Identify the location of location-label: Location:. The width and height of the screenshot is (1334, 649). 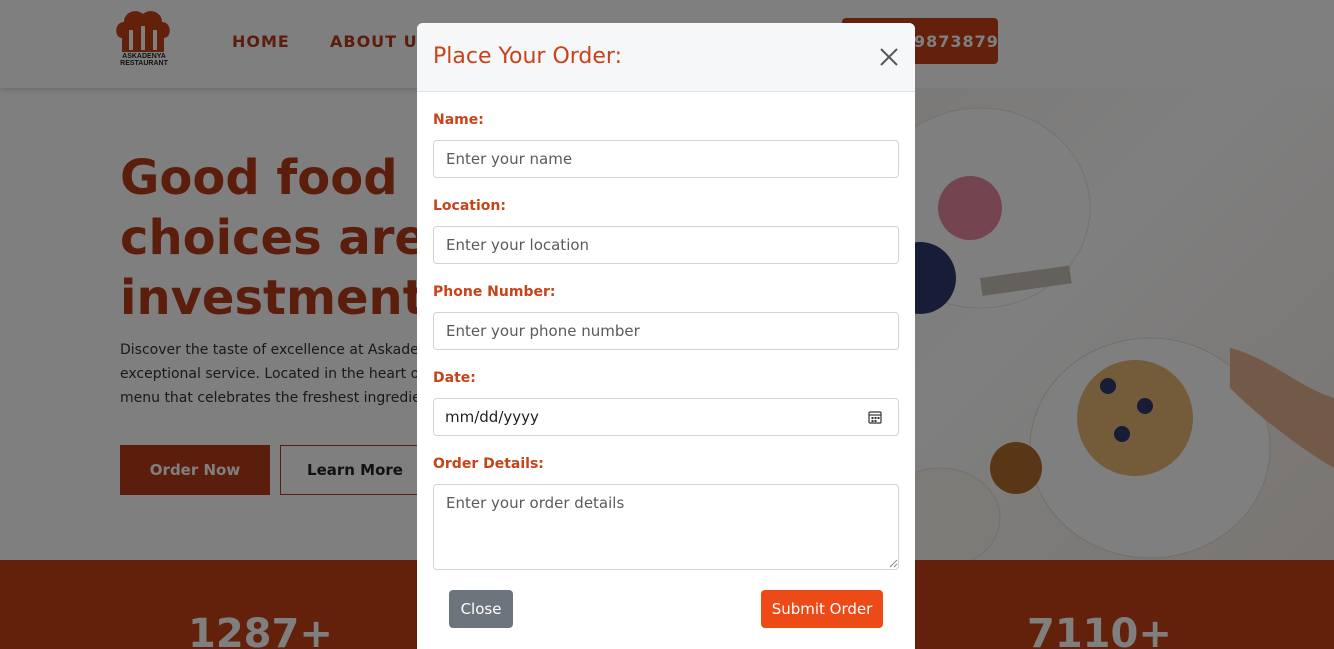
(469, 206).